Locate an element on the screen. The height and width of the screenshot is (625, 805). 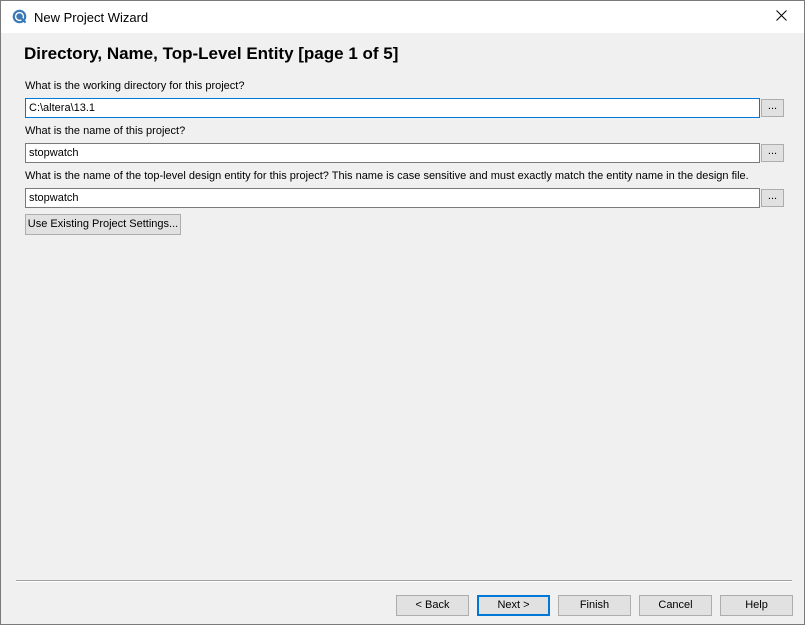
directory-input is located at coordinates (392, 108).